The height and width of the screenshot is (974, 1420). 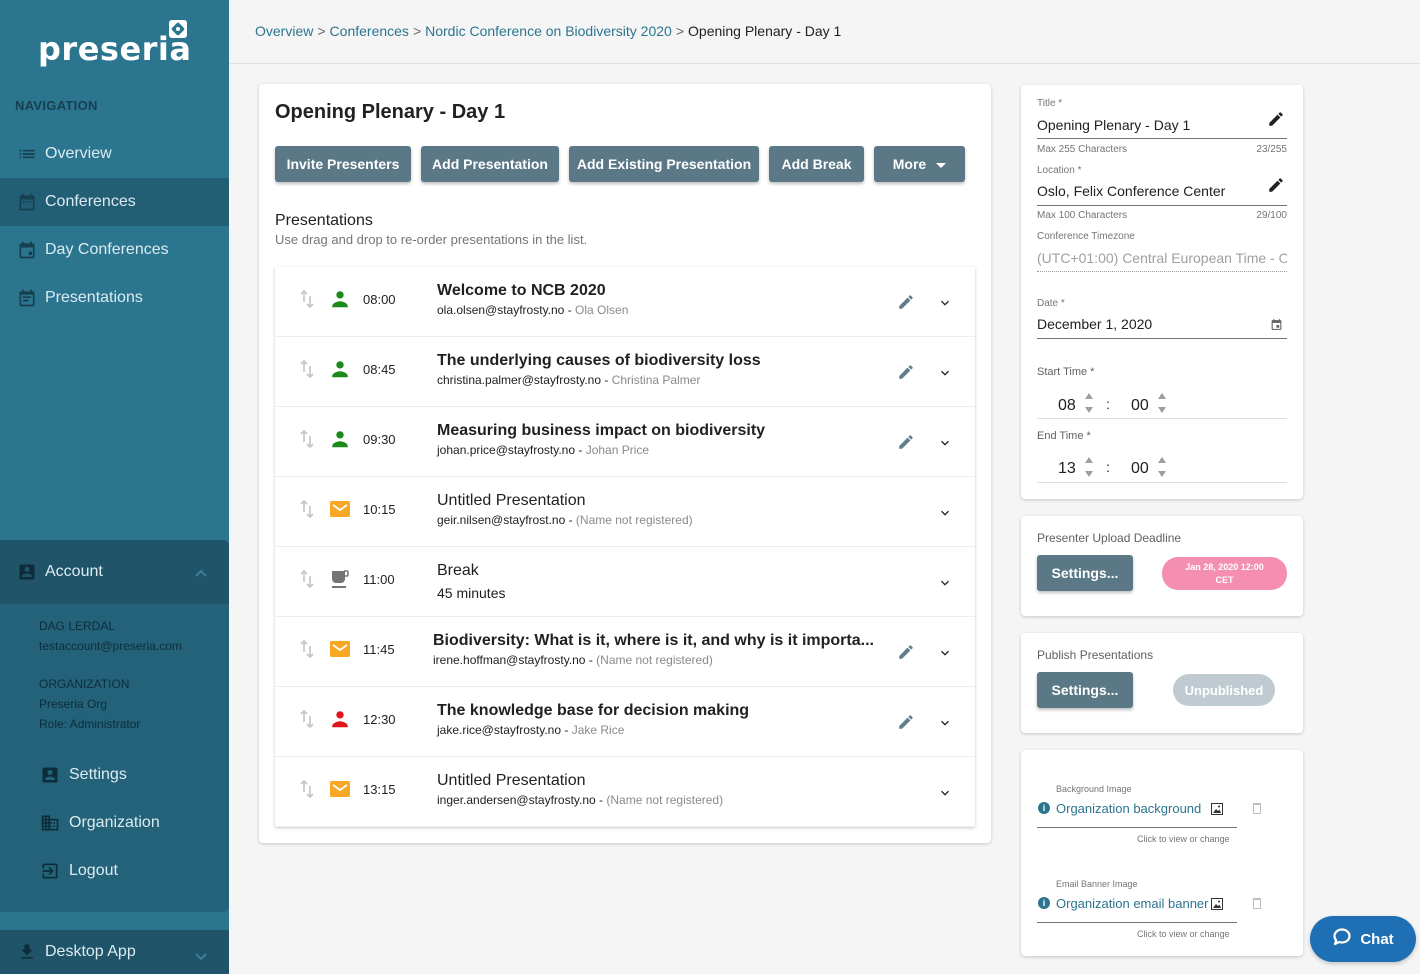 I want to click on presentation-title: Break, so click(x=458, y=571).